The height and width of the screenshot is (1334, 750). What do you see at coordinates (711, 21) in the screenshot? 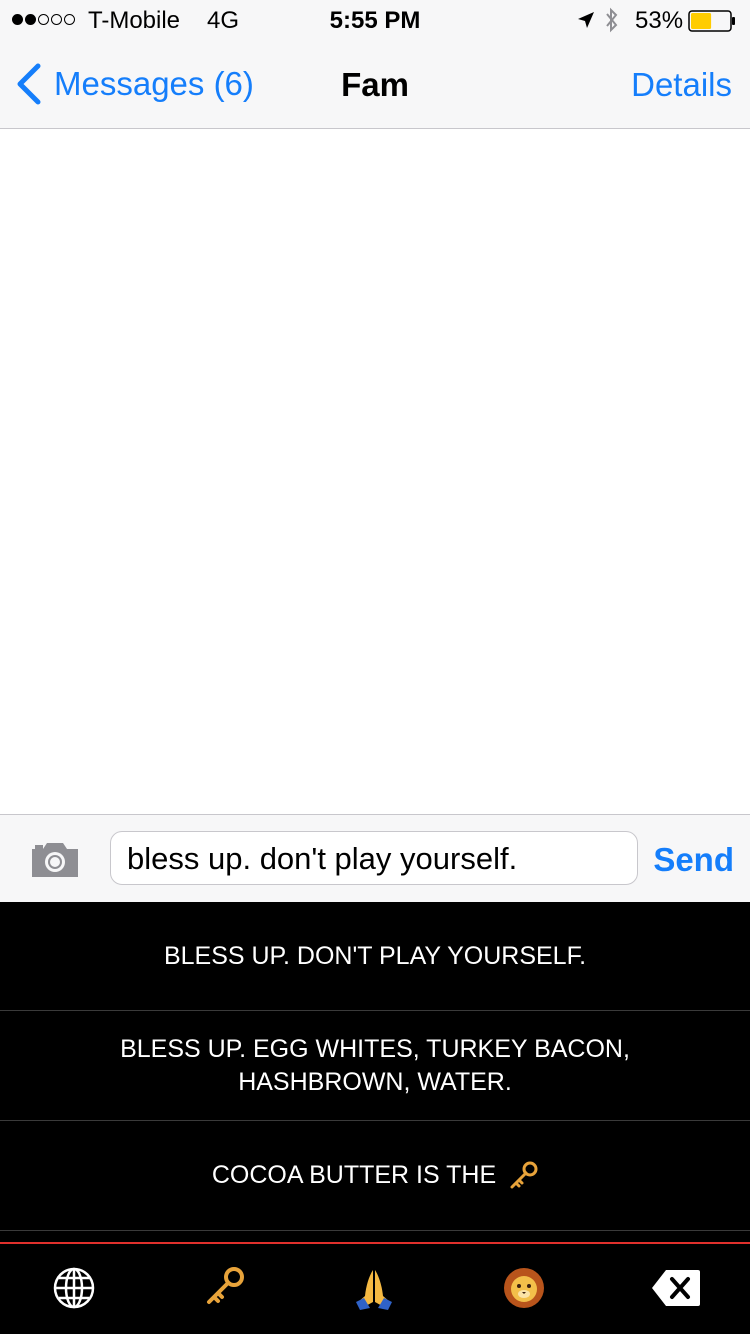
I see `battery-icon` at bounding box center [711, 21].